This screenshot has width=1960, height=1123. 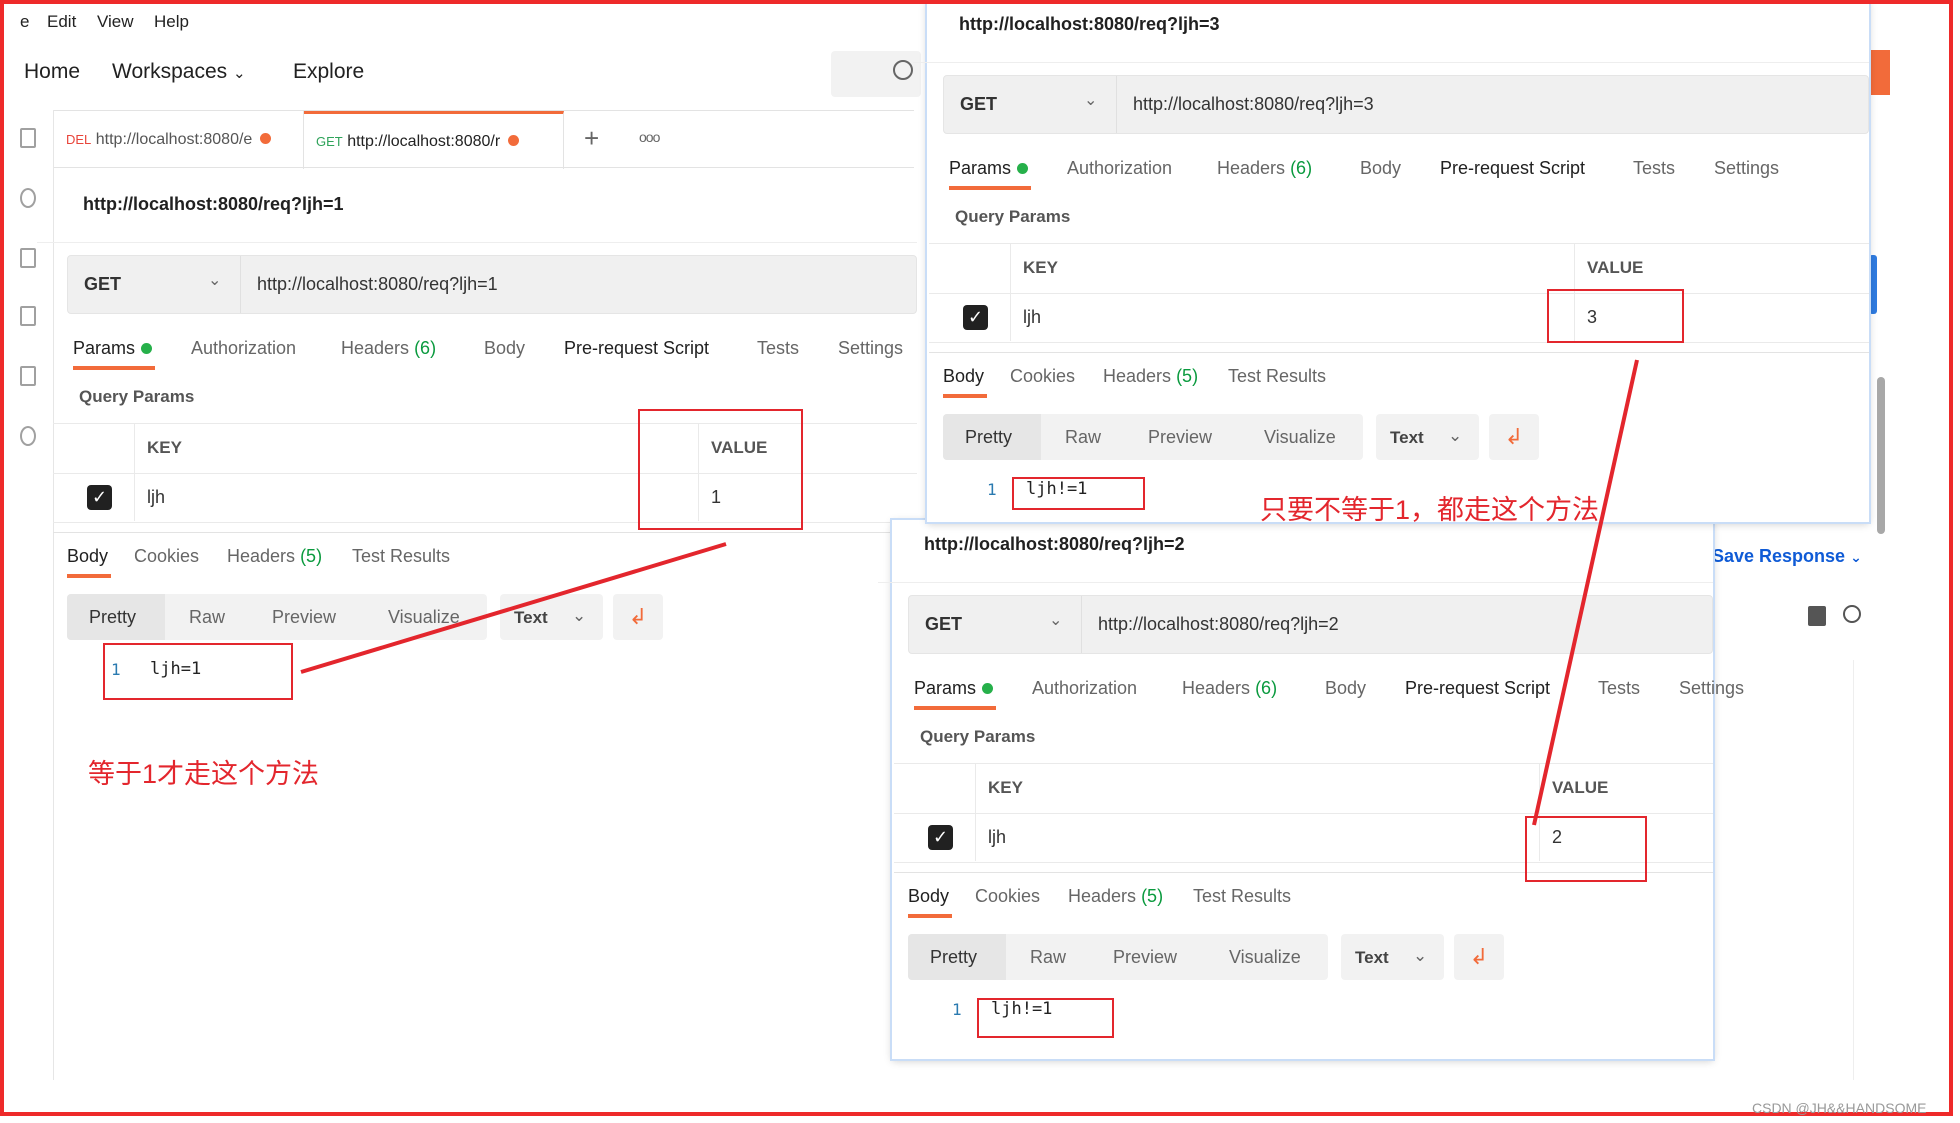 I want to click on menu-edit: Edit, so click(x=61, y=22).